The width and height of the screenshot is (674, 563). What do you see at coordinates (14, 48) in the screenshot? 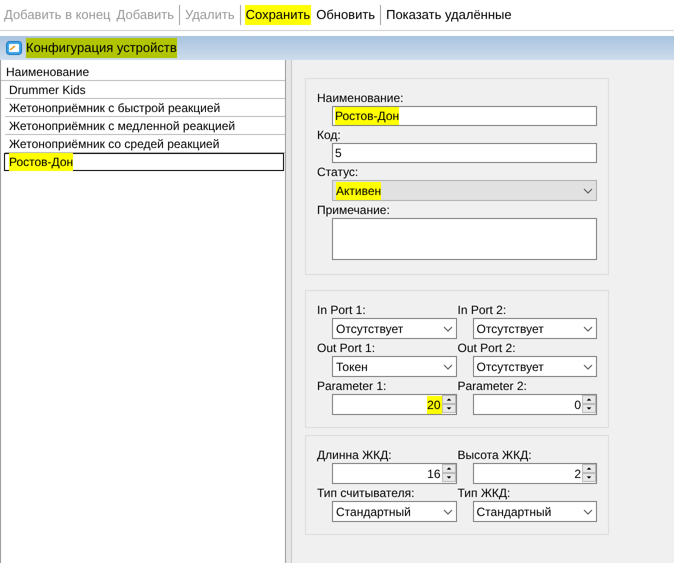
I see `window-icon` at bounding box center [14, 48].